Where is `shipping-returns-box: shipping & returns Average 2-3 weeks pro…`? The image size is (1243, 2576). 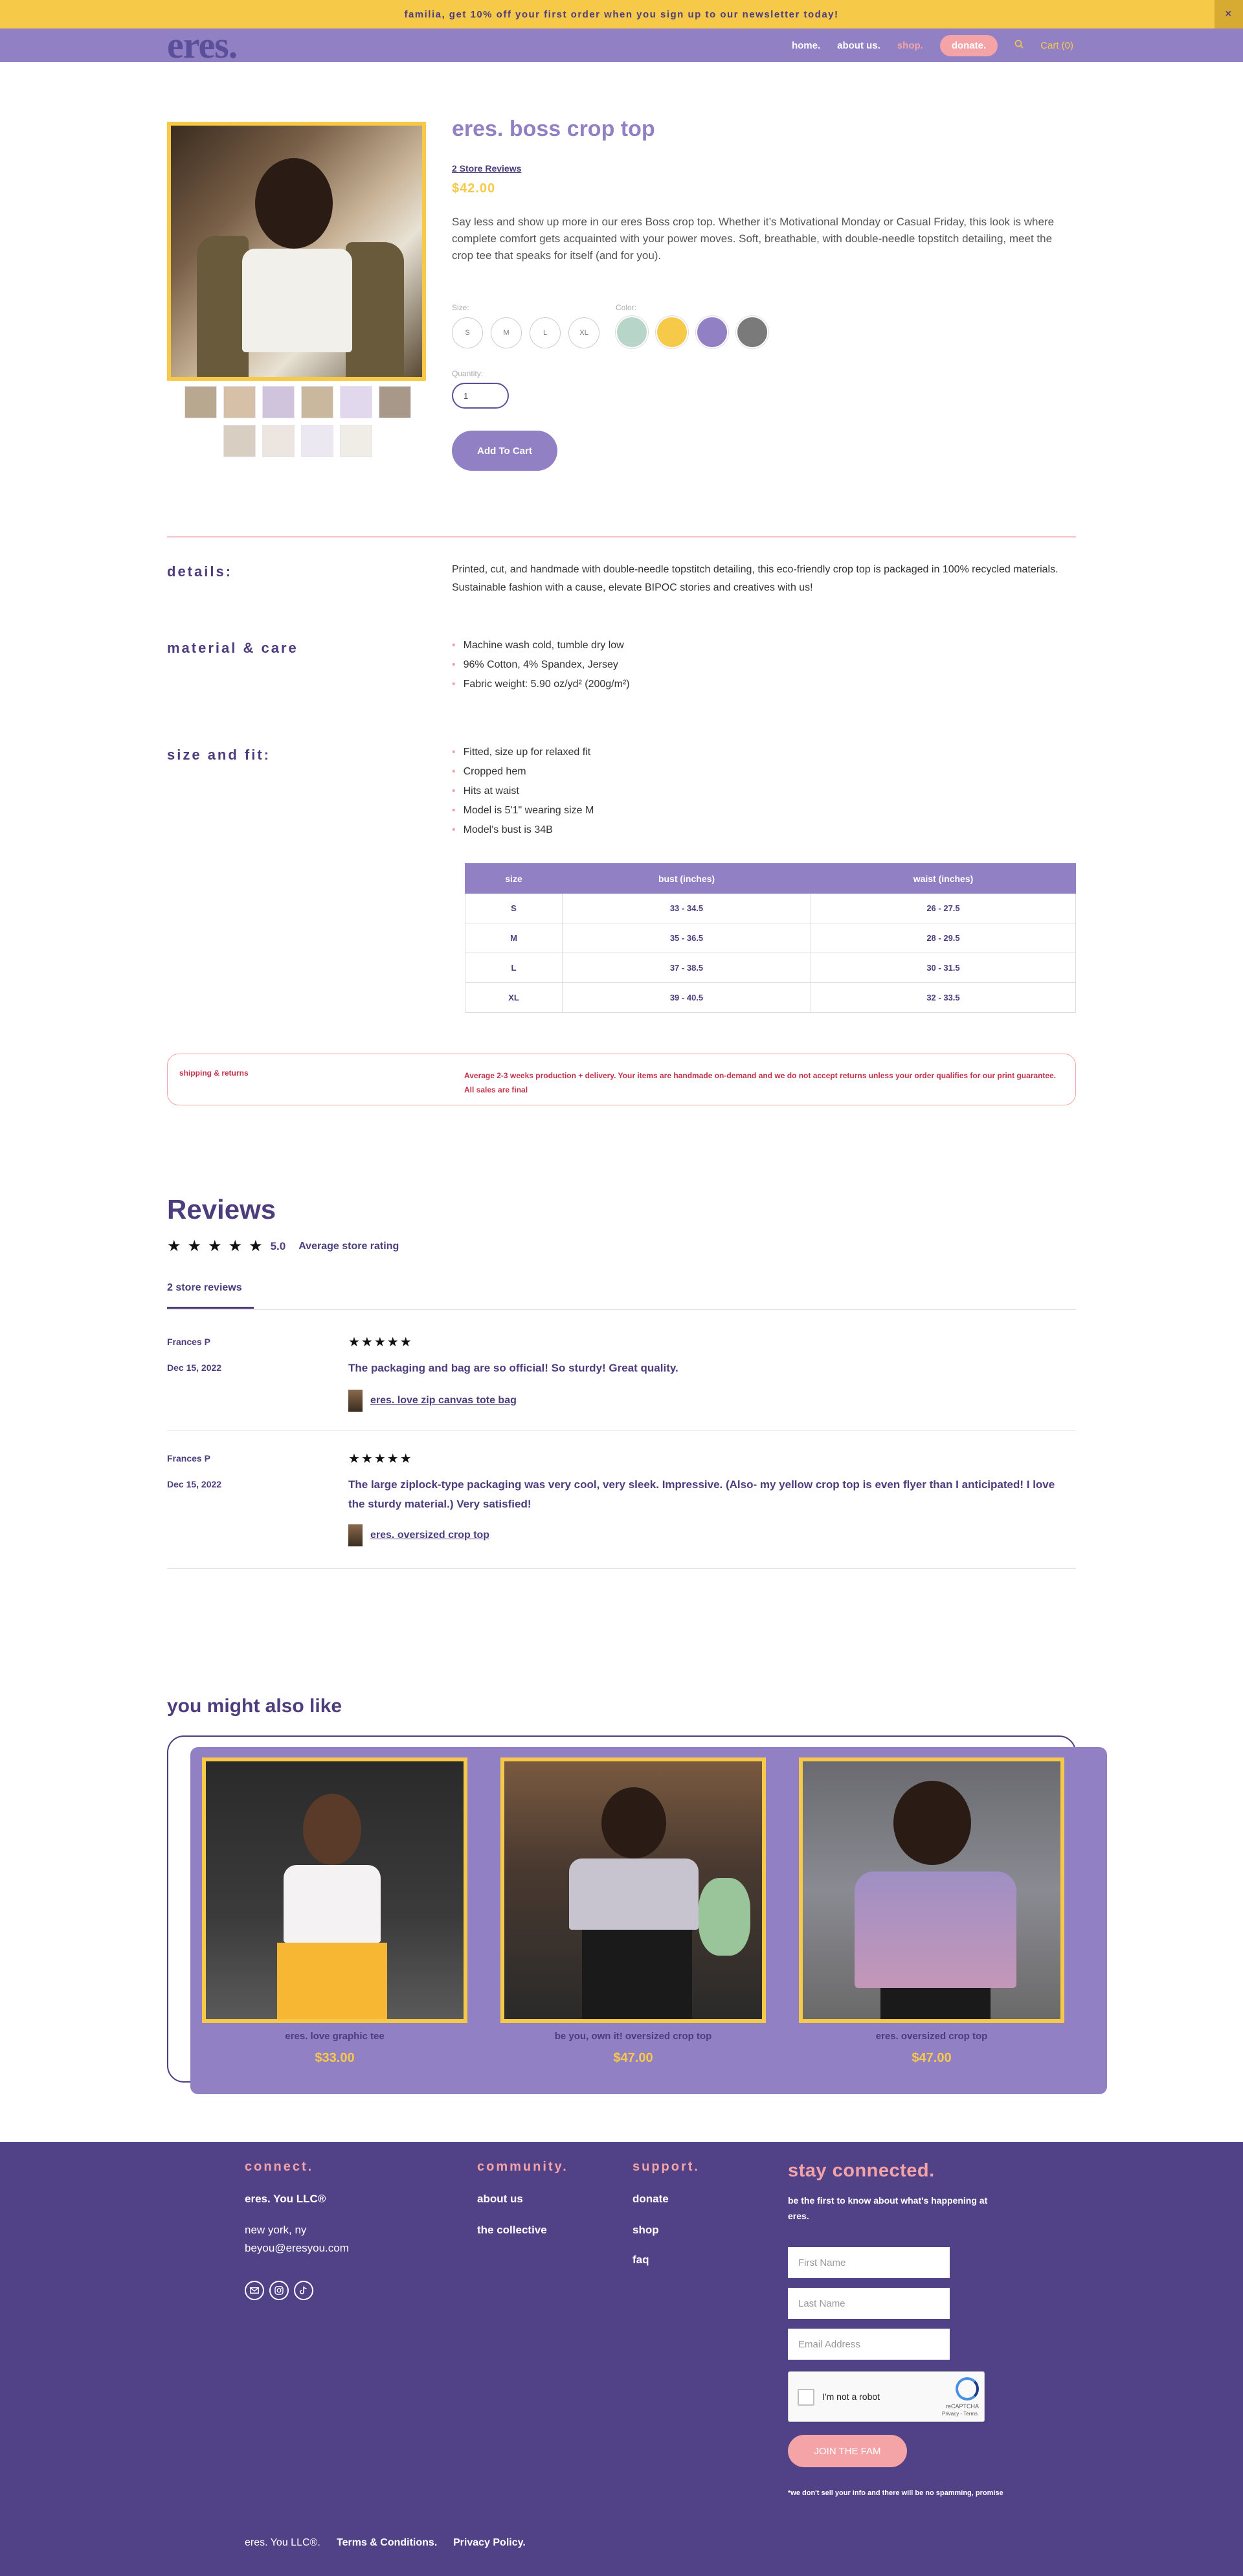 shipping-returns-box: shipping & returns Average 2-3 weeks pro… is located at coordinates (621, 1079).